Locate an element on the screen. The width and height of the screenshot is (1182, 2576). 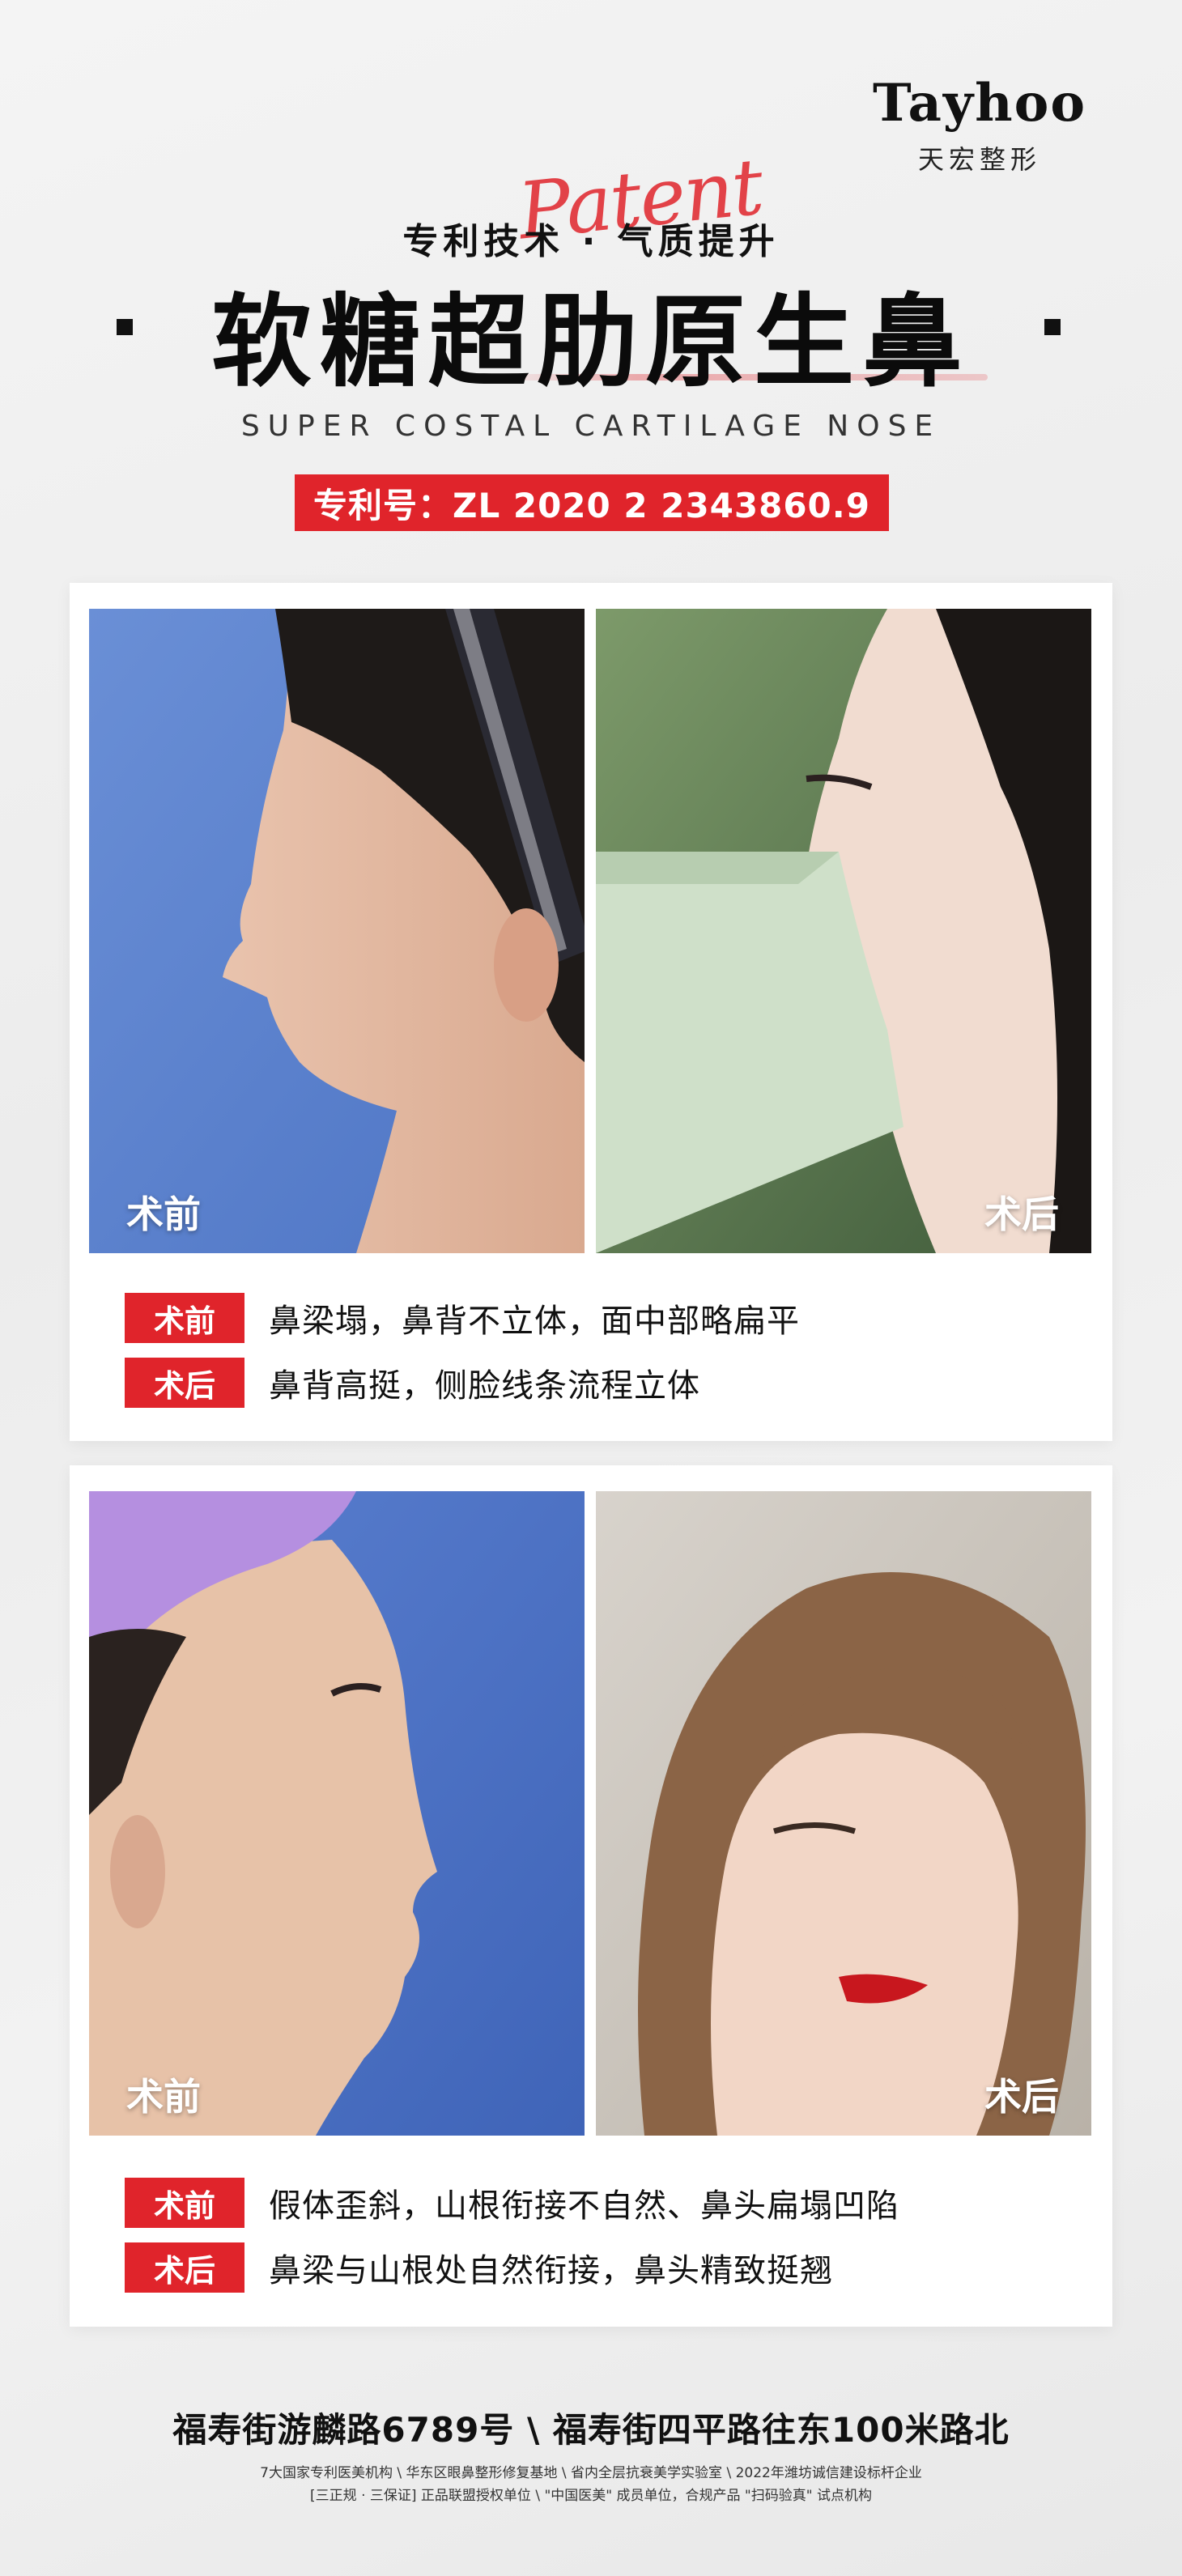
after-photo-1: 术后 is located at coordinates (843, 931).